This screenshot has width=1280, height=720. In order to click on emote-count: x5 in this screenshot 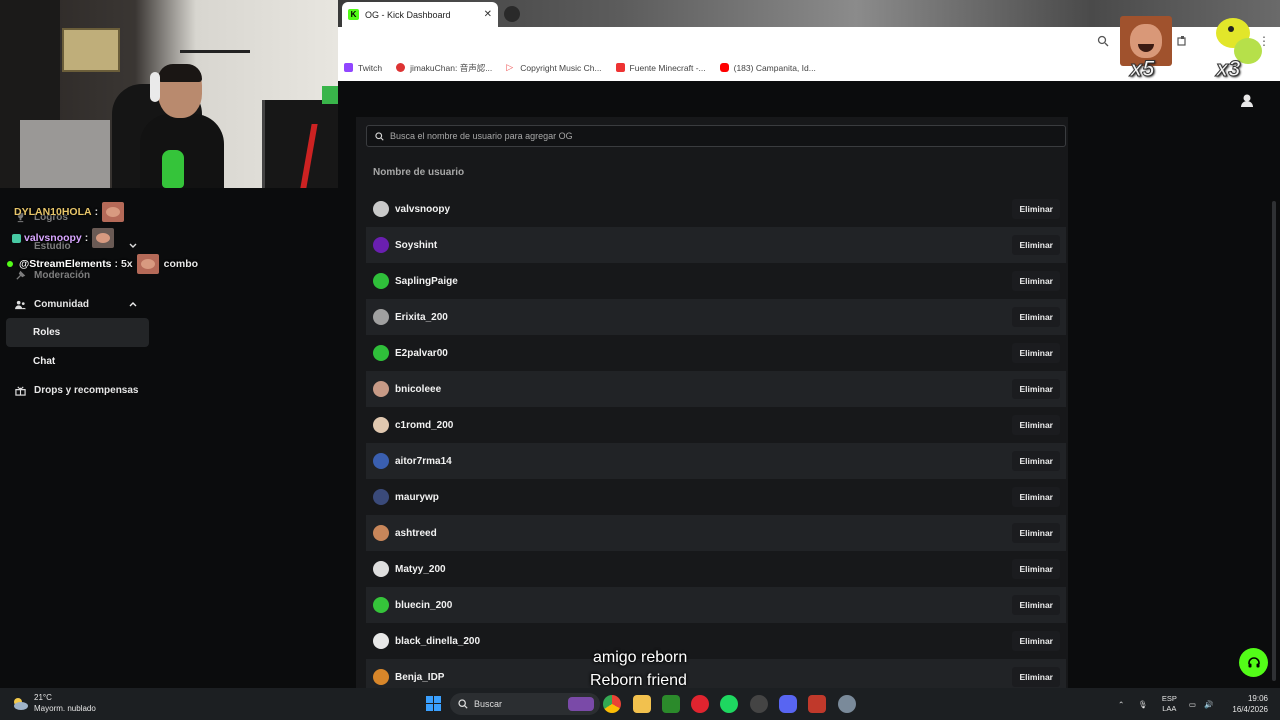, I will do `click(1142, 69)`.